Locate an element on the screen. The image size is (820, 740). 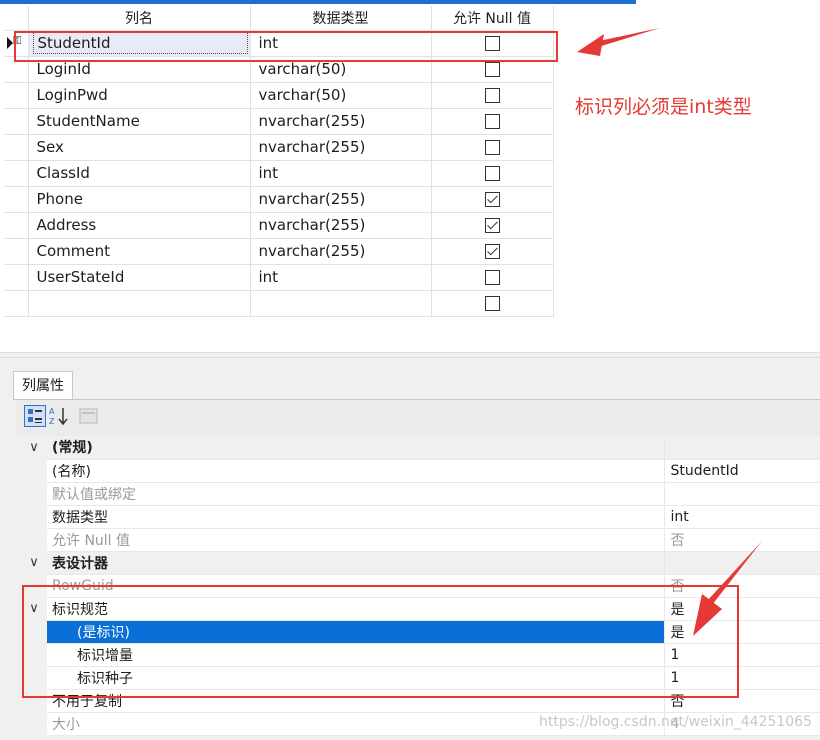
arrow-to-pk-icon is located at coordinates (618, 42).